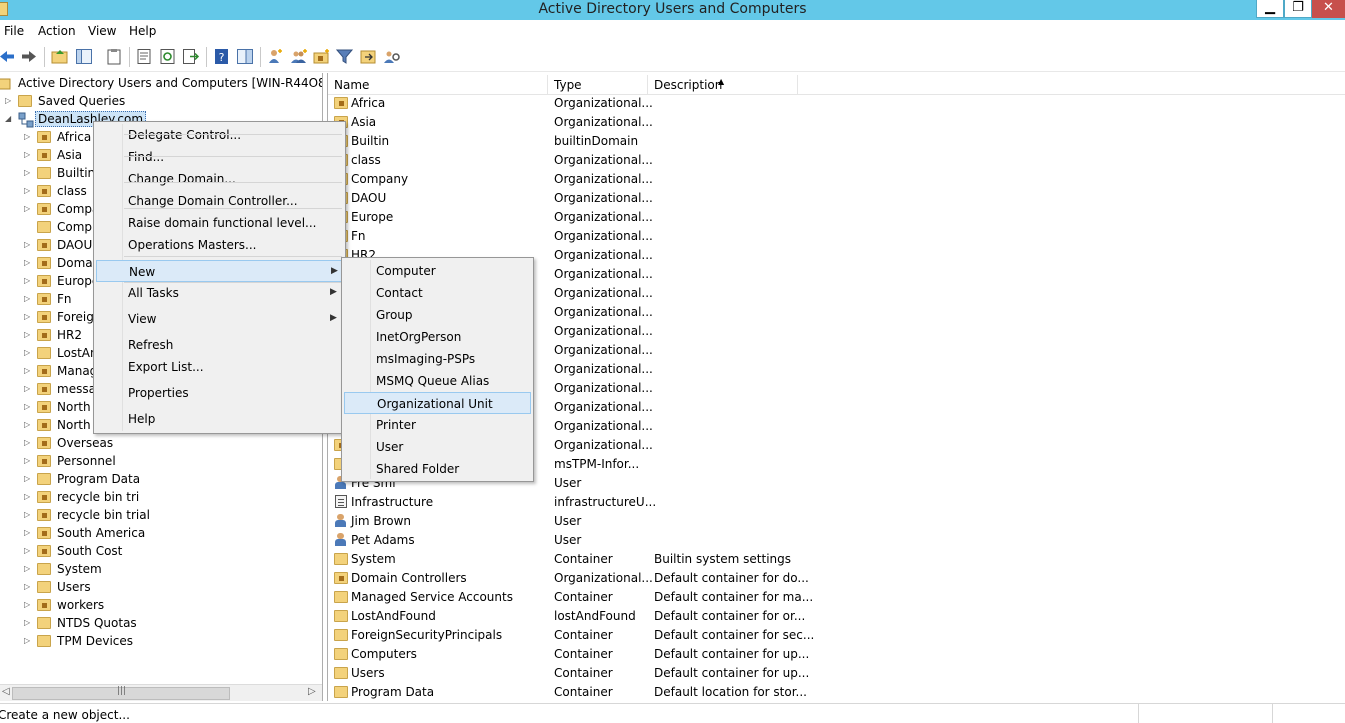  Describe the element at coordinates (245, 56) in the screenshot. I see `show-action-pane-icon` at that location.